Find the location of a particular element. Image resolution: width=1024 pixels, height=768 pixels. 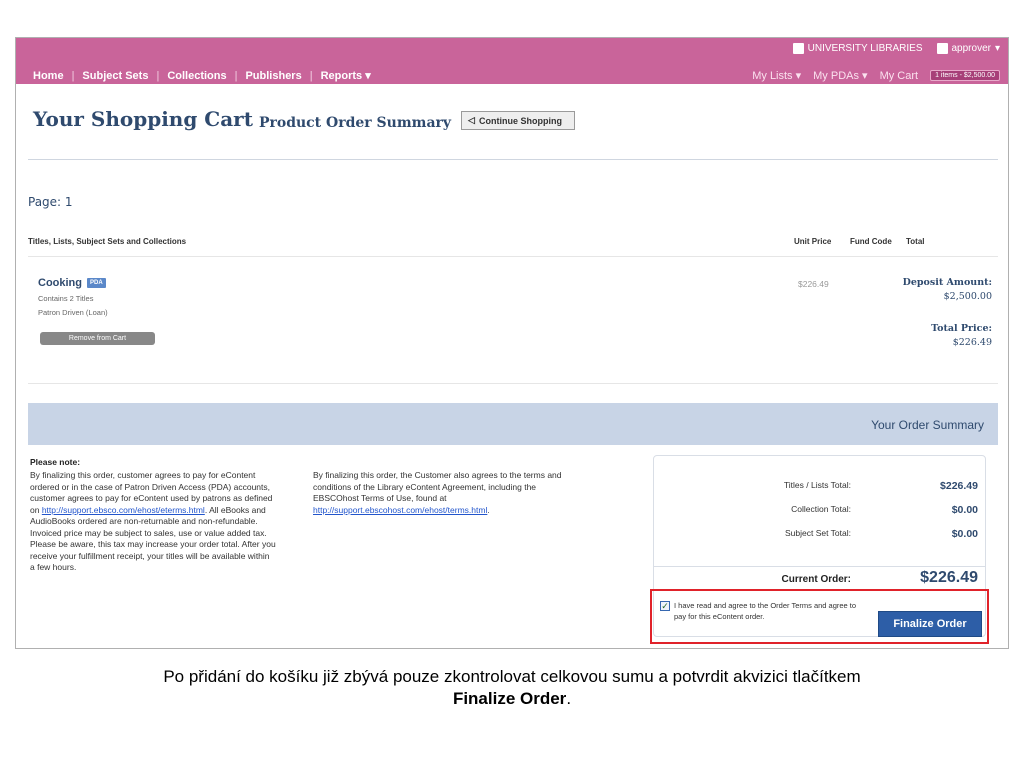

cart-item-link: Cooking is located at coordinates (60, 283).